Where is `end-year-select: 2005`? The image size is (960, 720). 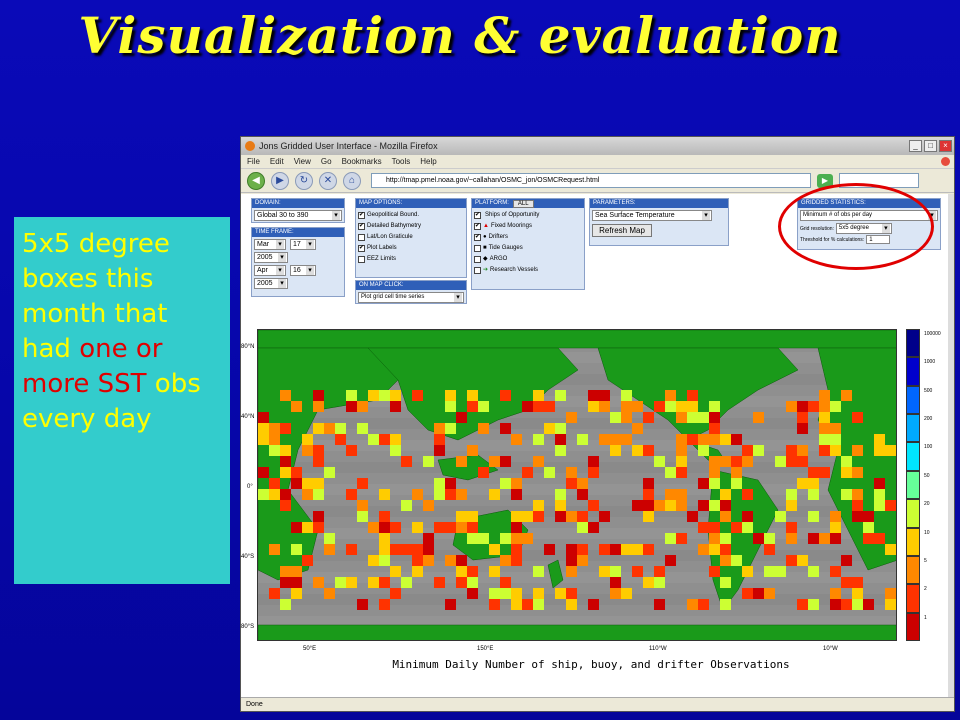 end-year-select: 2005 is located at coordinates (271, 283).